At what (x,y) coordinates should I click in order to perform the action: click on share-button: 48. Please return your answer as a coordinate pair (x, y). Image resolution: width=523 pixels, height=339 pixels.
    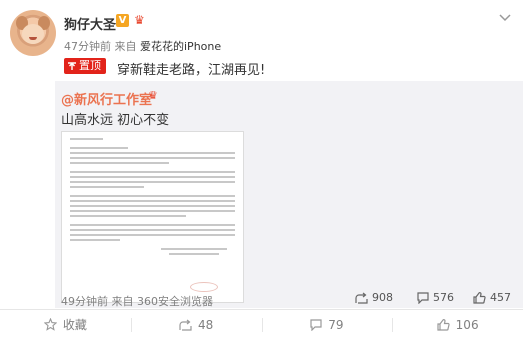
    Looking at the image, I should click on (196, 324).